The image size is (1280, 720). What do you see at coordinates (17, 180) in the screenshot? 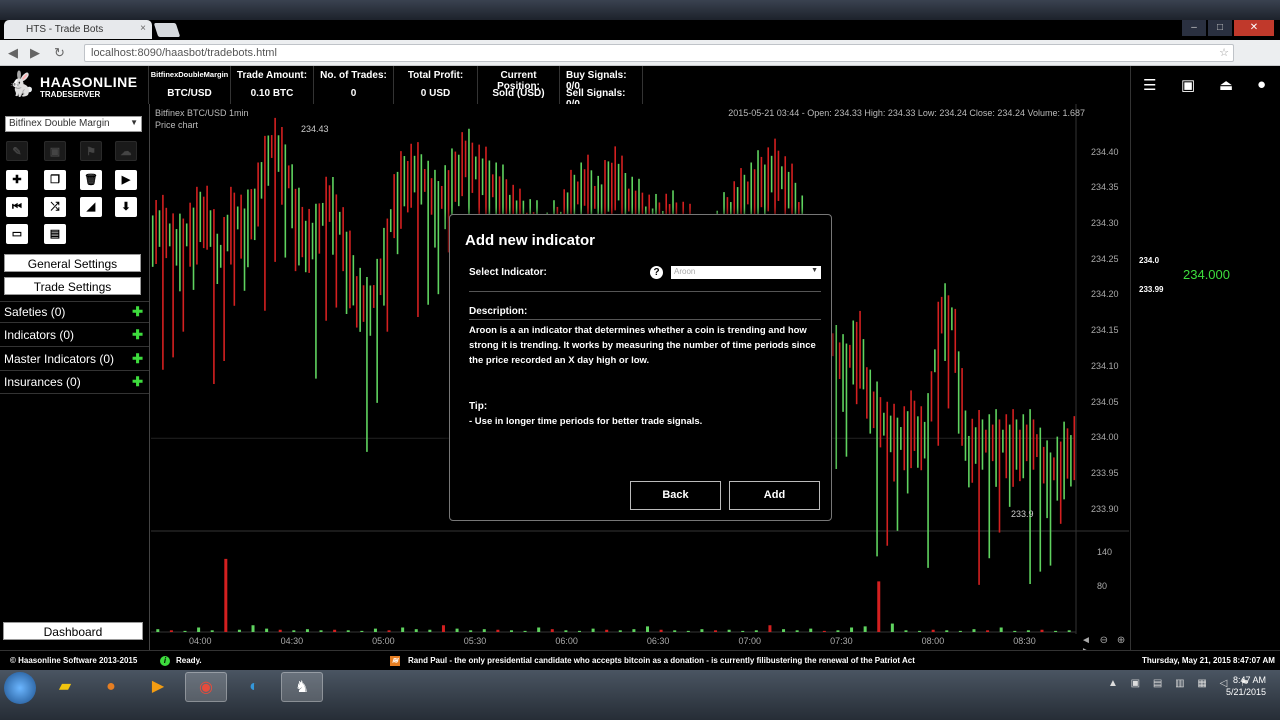
I see `add-icon: ✚` at bounding box center [17, 180].